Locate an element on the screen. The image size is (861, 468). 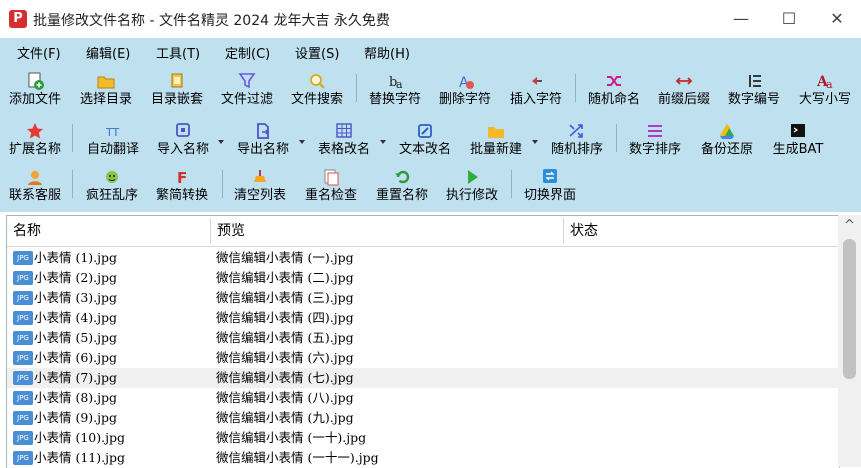
contact-support-button: 联系客服 is located at coordinates (35, 188).